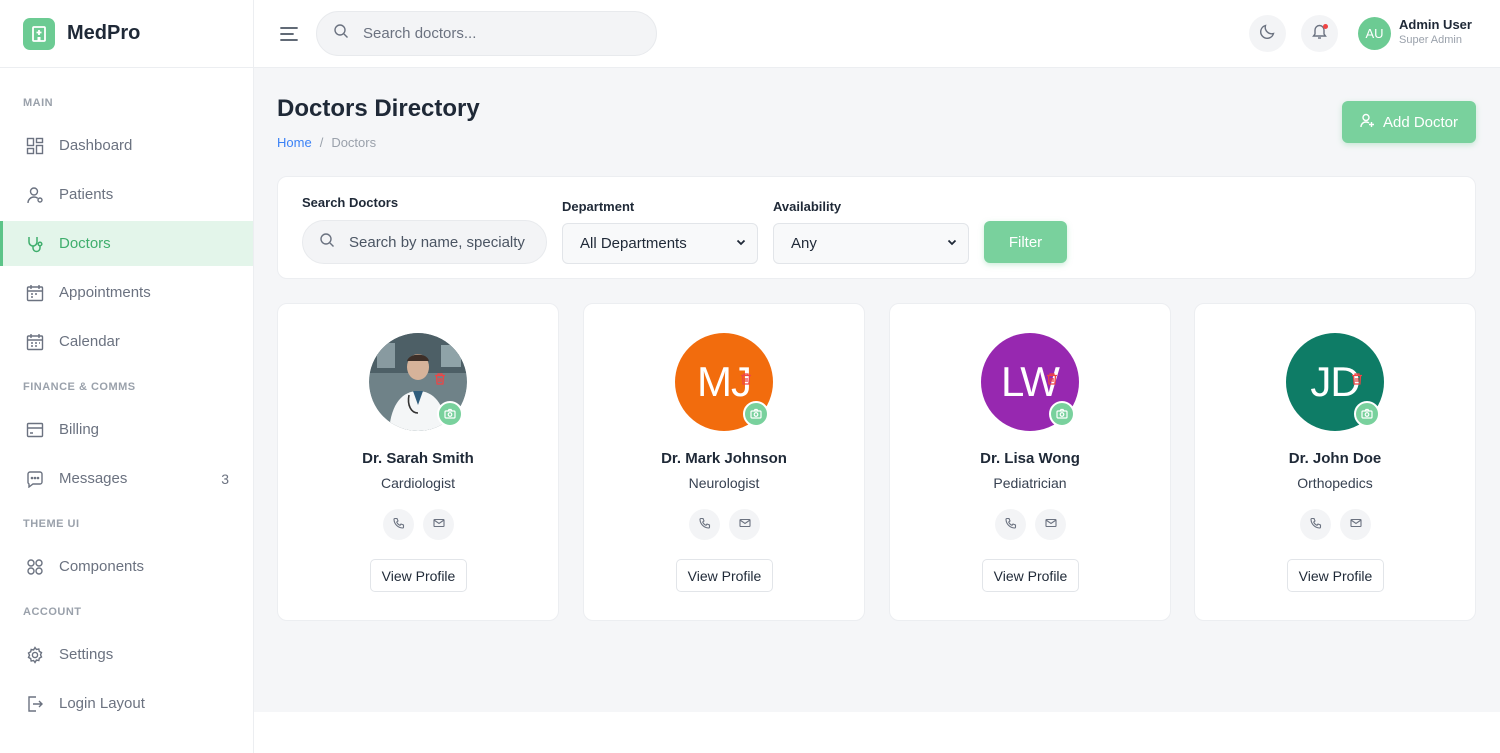 The height and width of the screenshot is (753, 1500). What do you see at coordinates (294, 142) in the screenshot?
I see `breadcrumb-home: Home` at bounding box center [294, 142].